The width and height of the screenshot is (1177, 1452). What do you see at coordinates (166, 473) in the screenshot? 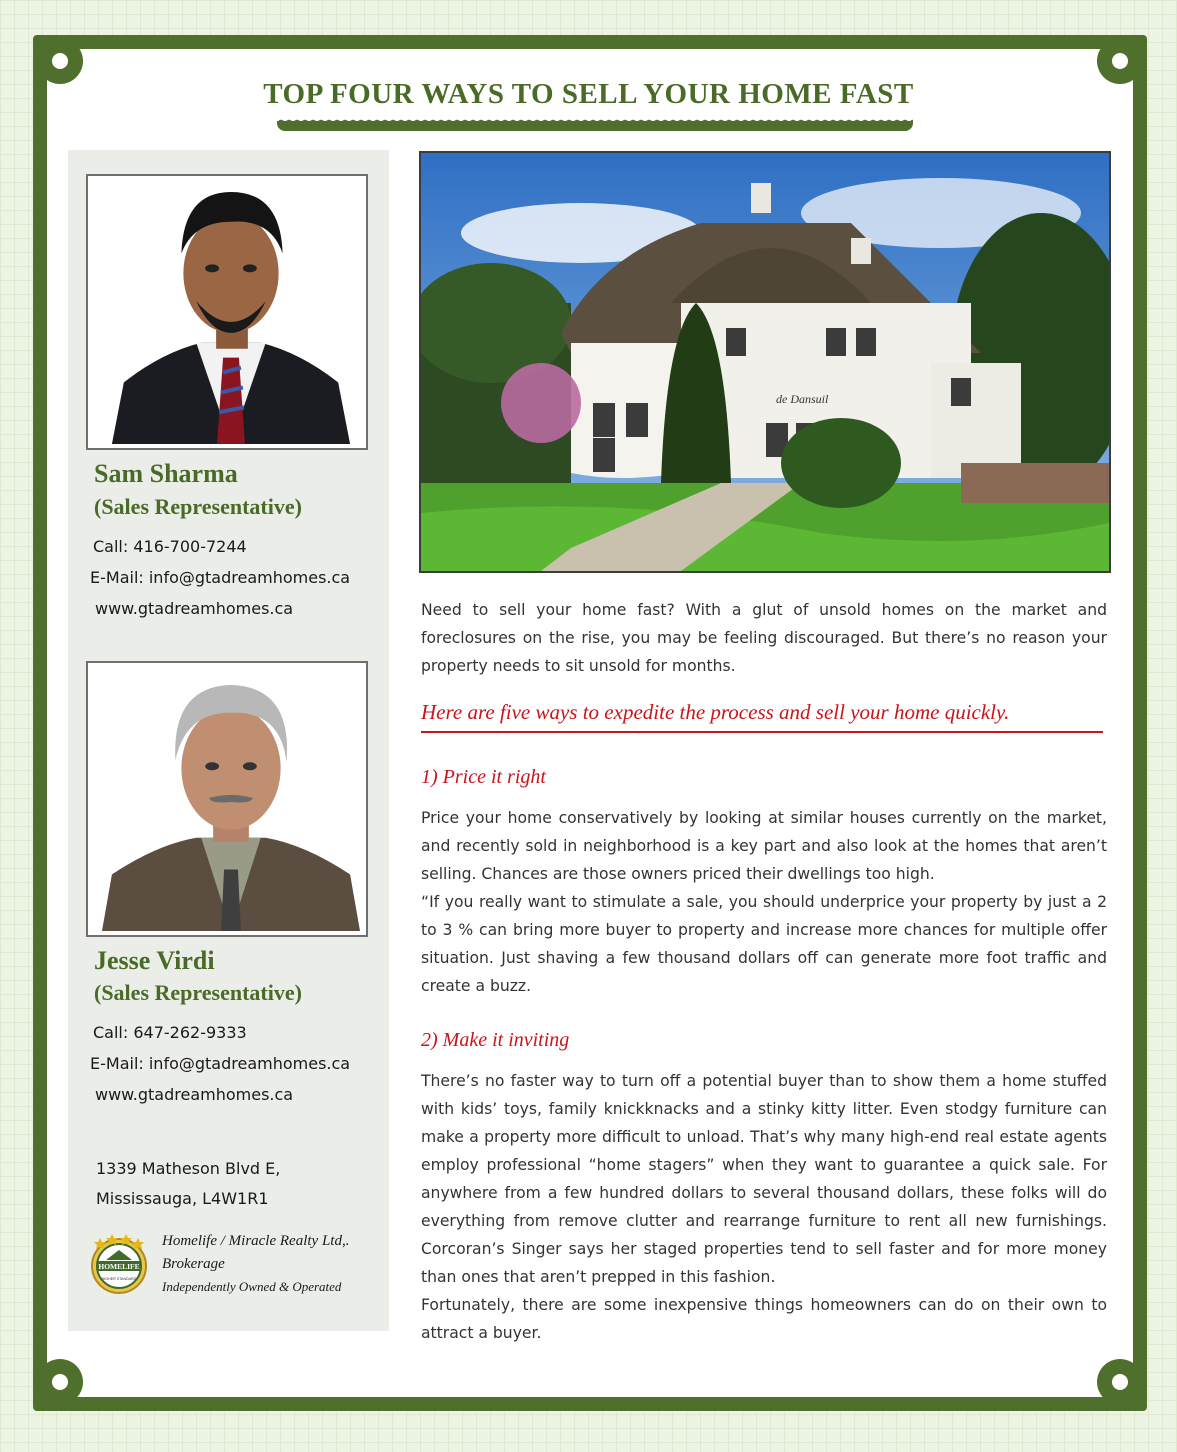
I see `agent-name: Sam Sharma` at bounding box center [166, 473].